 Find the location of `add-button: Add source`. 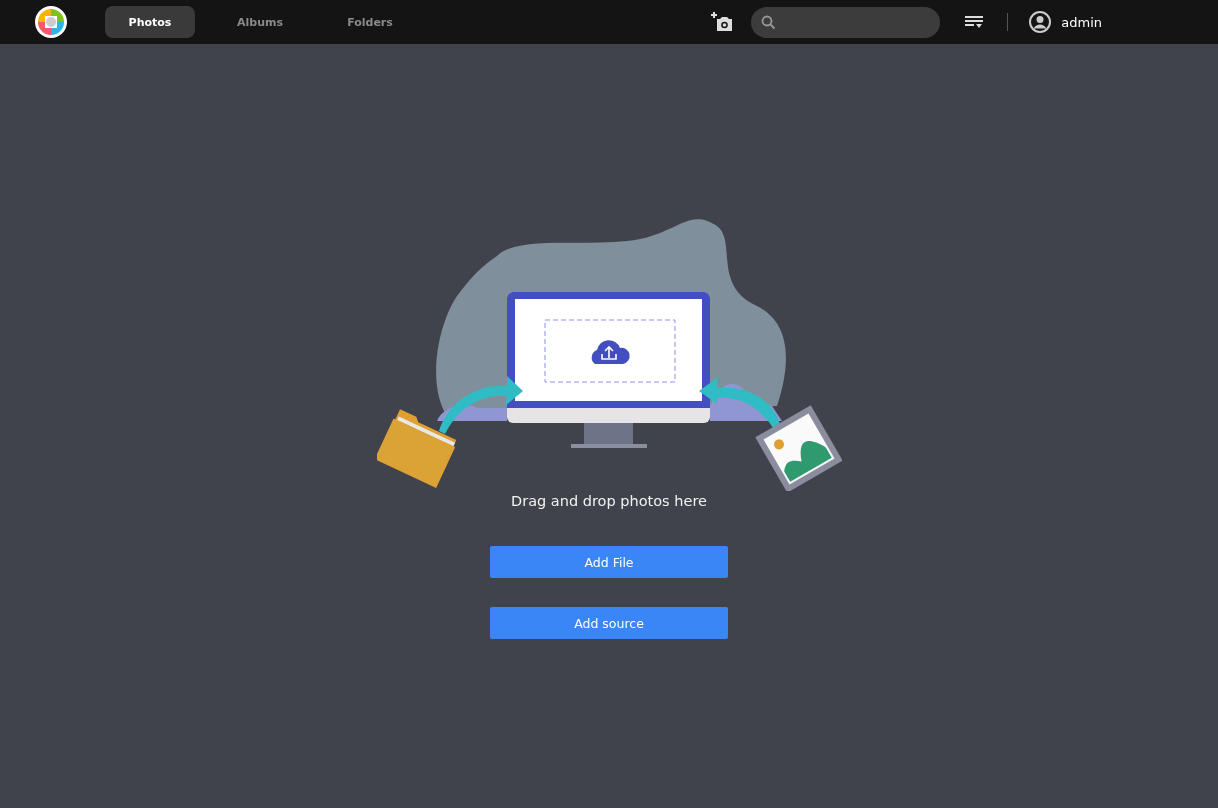

add-button: Add source is located at coordinates (609, 623).